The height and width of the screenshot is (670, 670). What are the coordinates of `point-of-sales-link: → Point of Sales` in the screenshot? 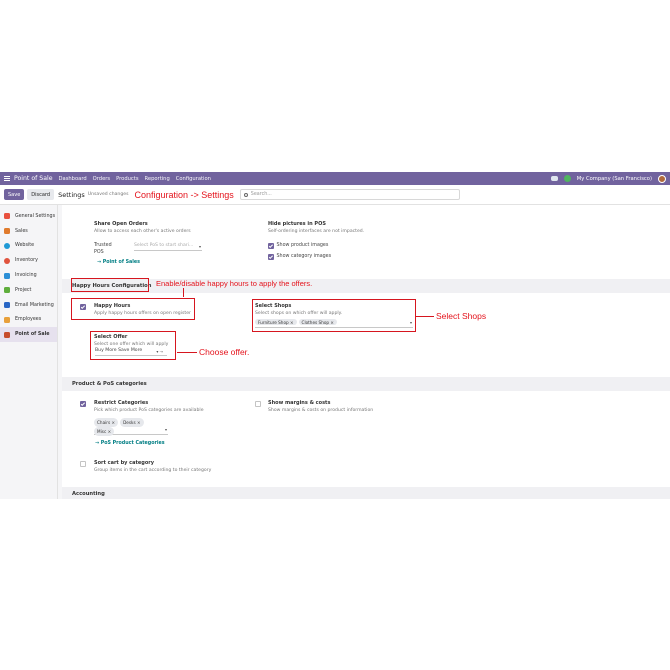 It's located at (118, 262).